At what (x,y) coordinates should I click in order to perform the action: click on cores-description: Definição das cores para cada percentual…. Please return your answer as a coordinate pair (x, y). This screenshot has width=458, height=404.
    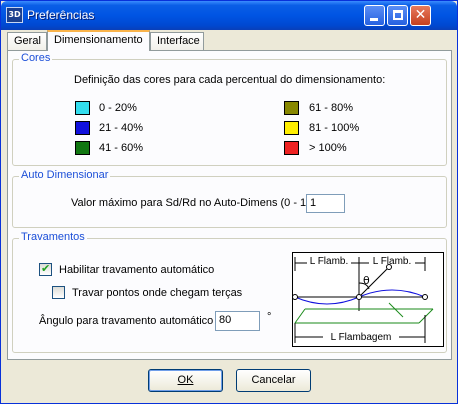
    Looking at the image, I should click on (230, 80).